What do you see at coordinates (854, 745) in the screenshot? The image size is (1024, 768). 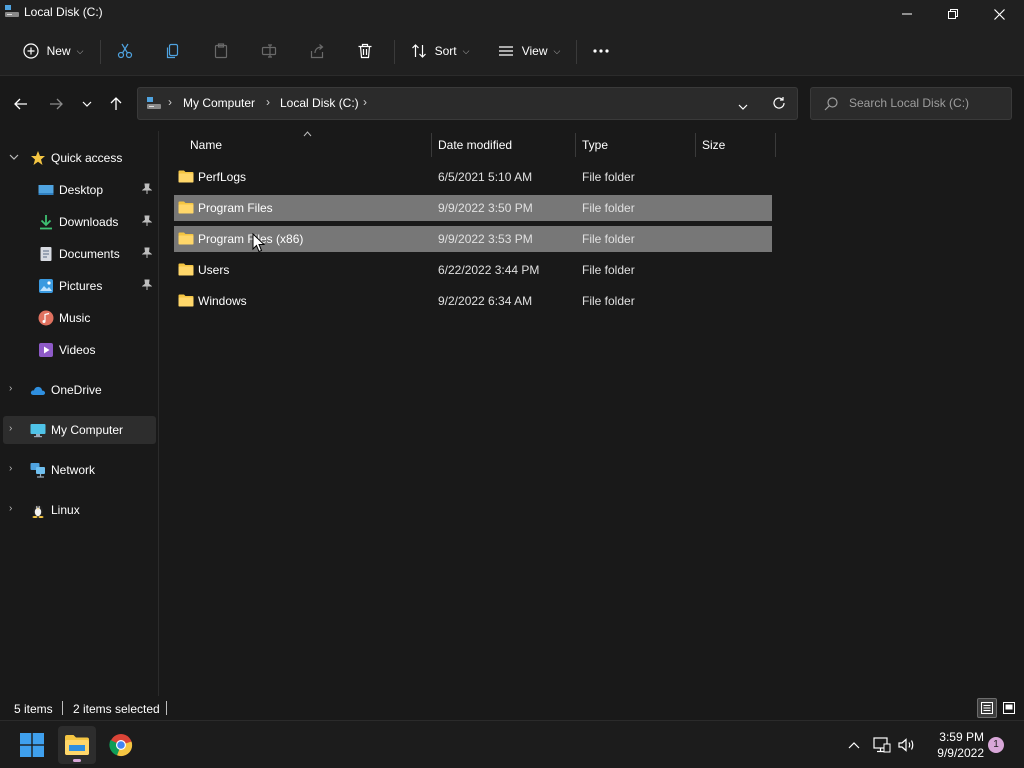 I see `show-hidden-icons-button` at bounding box center [854, 745].